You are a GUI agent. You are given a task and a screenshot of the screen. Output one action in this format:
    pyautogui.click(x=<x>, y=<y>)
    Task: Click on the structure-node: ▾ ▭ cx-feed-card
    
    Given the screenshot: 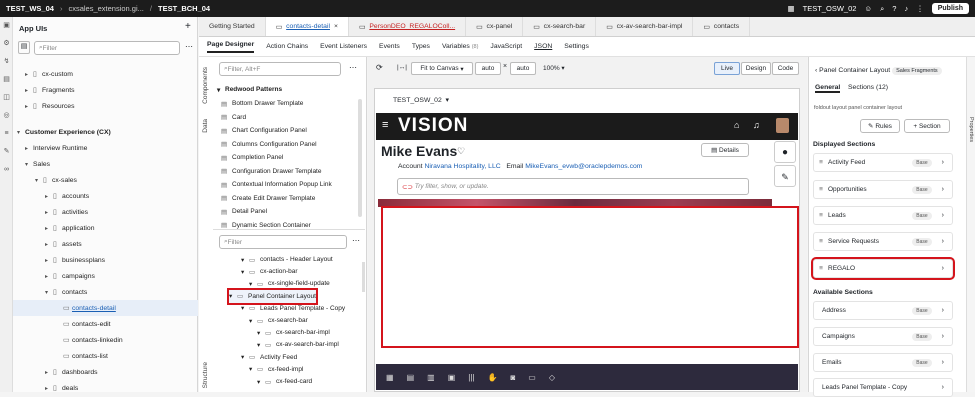 What is the action you would take?
    pyautogui.click(x=284, y=381)
    